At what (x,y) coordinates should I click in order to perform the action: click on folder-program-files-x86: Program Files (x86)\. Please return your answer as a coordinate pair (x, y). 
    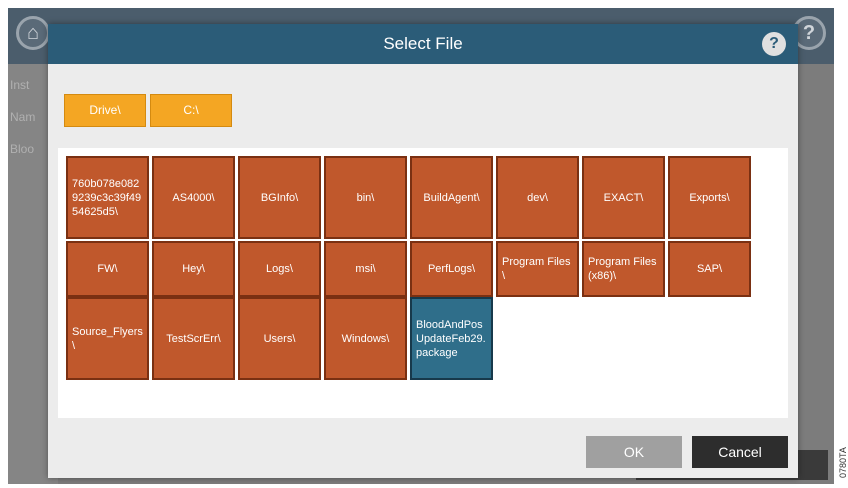
    Looking at the image, I should click on (623, 269).